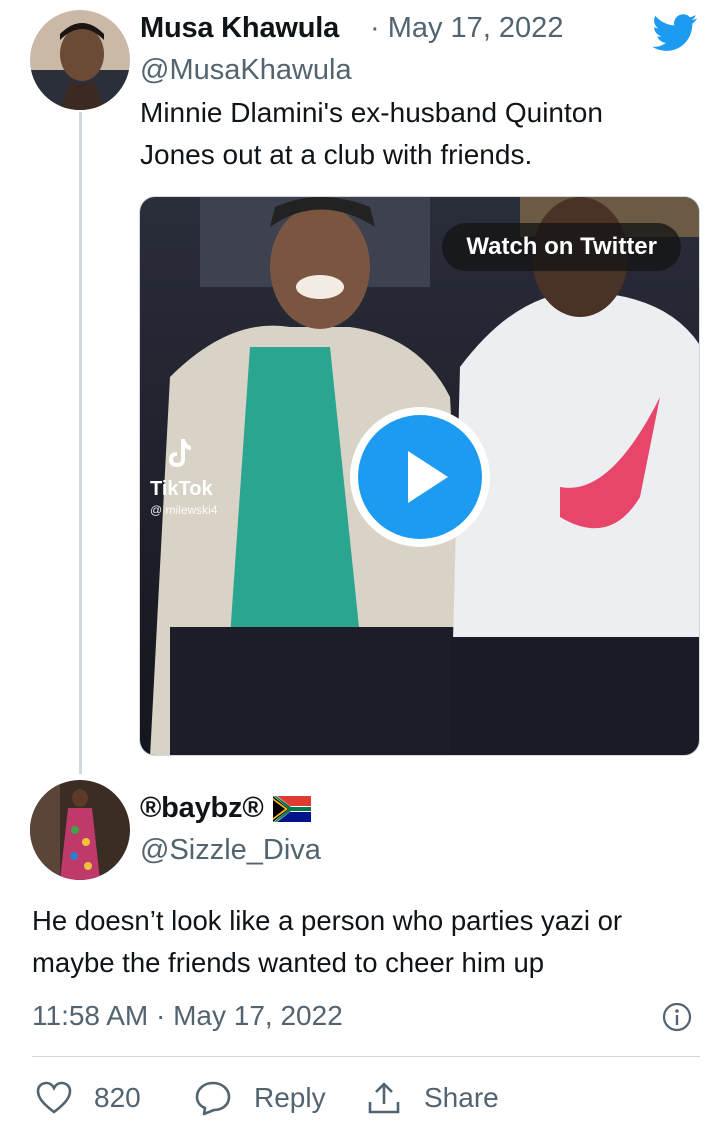 Image resolution: width=720 pixels, height=1135 pixels. I want to click on author-name: Musa Khawula, so click(239, 28).